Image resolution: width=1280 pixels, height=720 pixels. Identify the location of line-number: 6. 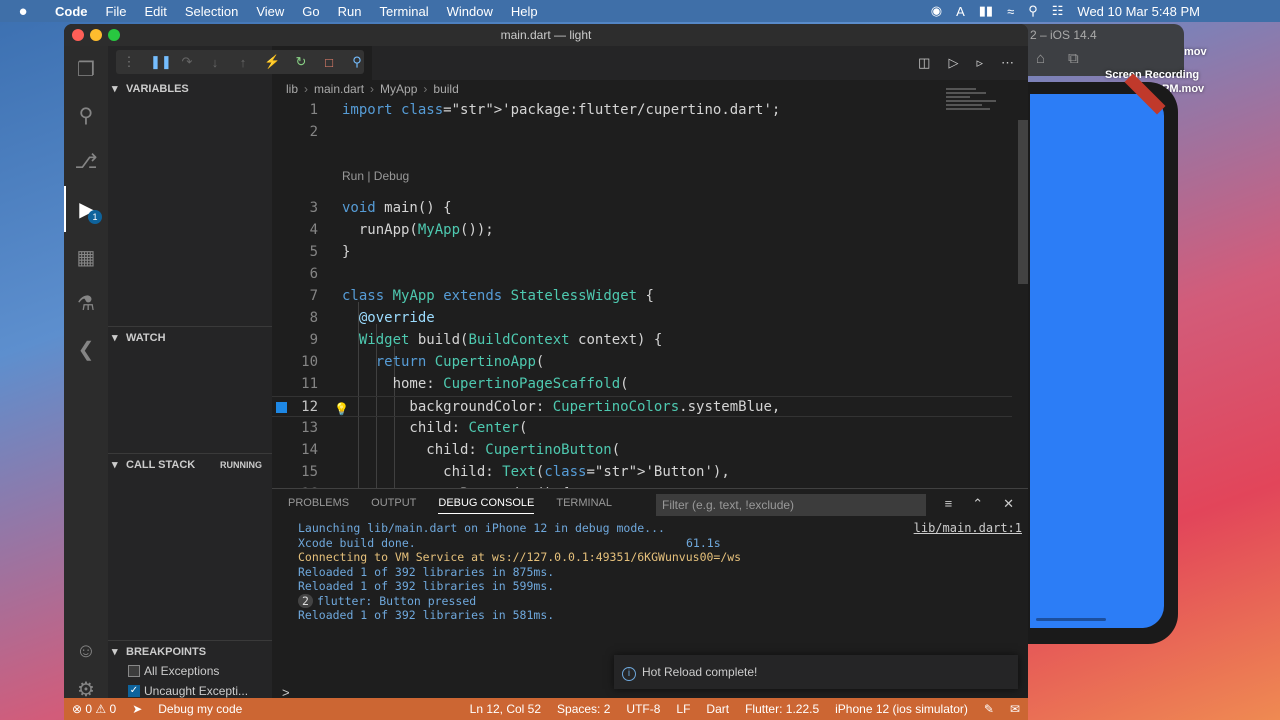
(295, 274).